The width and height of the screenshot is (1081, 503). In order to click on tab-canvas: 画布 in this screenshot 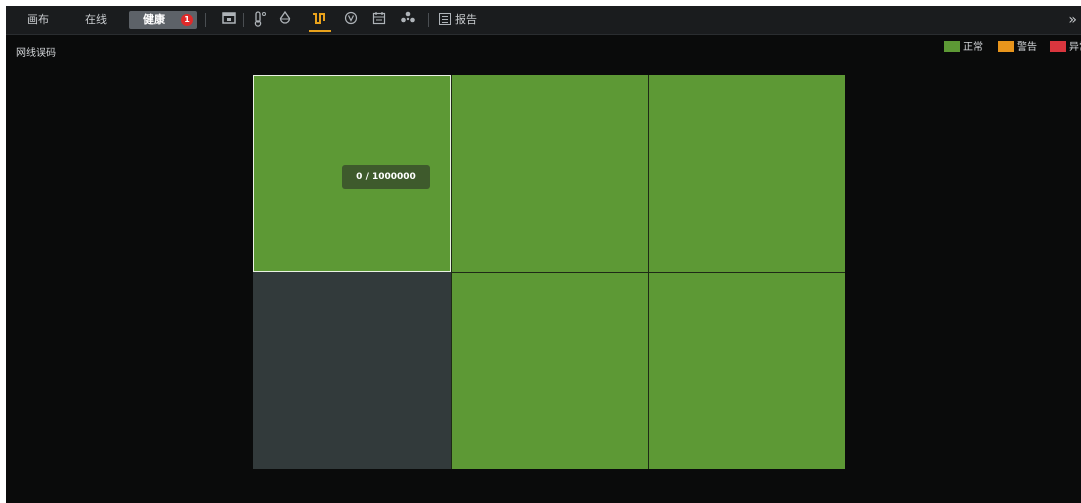, I will do `click(38, 20)`.